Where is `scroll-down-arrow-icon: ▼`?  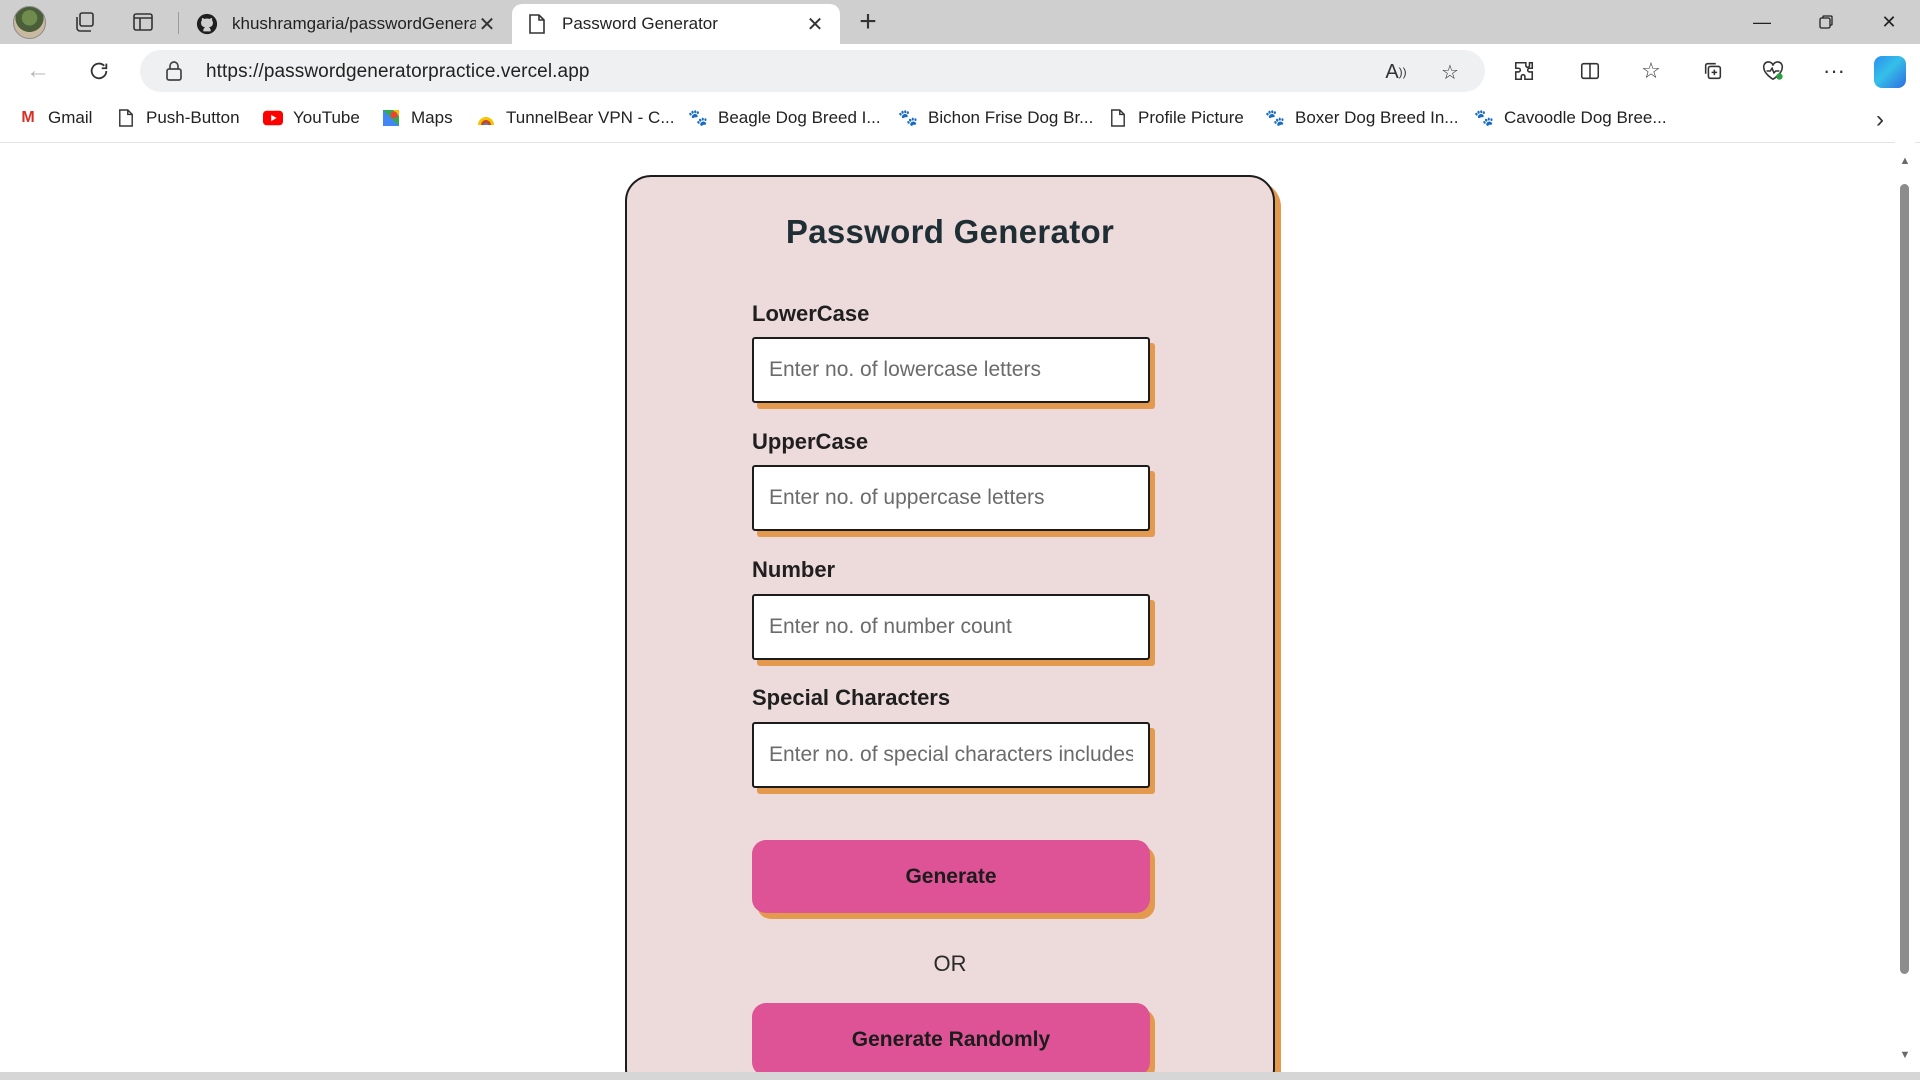 scroll-down-arrow-icon: ▼ is located at coordinates (1905, 1055).